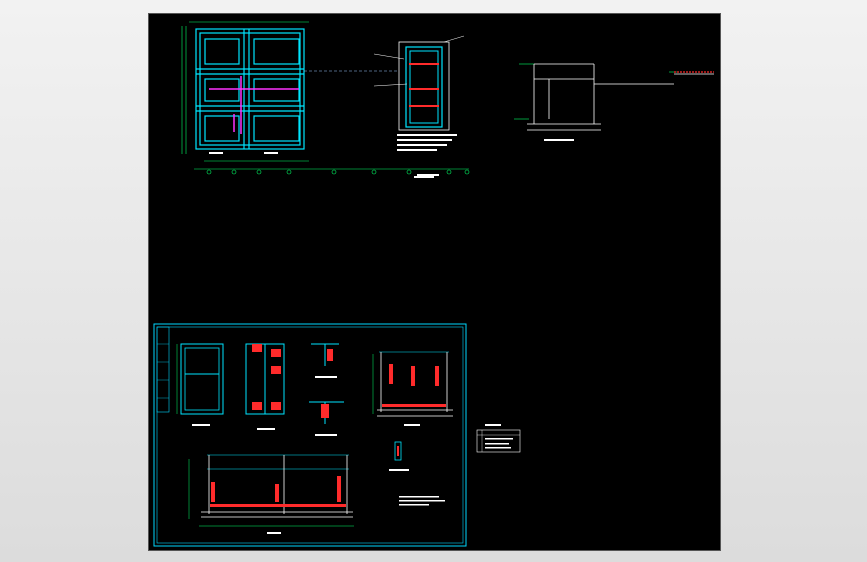 The height and width of the screenshot is (562, 867). I want to click on plan-view, so click(325, 99).